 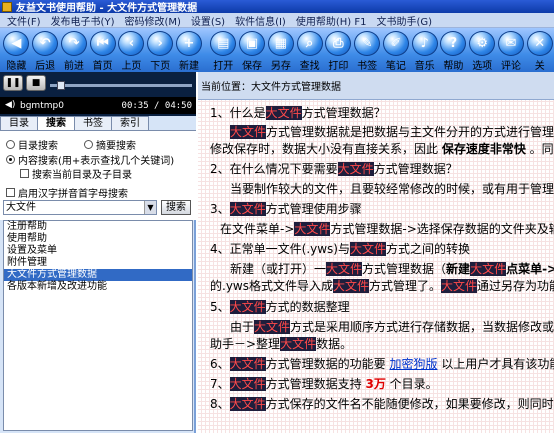 What do you see at coordinates (296, 87) in the screenshot?
I see `location-value: 大文件方式管理数据` at bounding box center [296, 87].